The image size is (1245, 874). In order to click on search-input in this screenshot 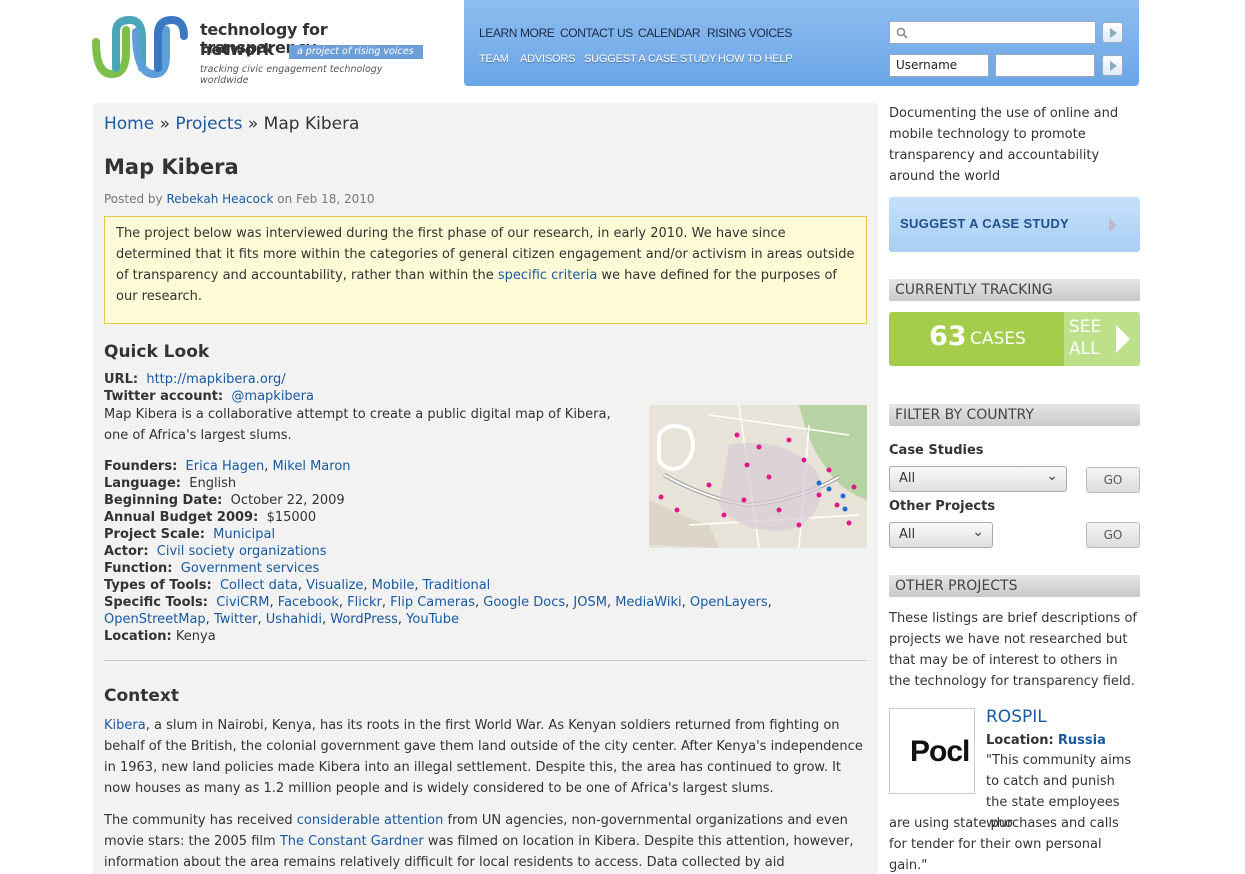, I will do `click(992, 32)`.